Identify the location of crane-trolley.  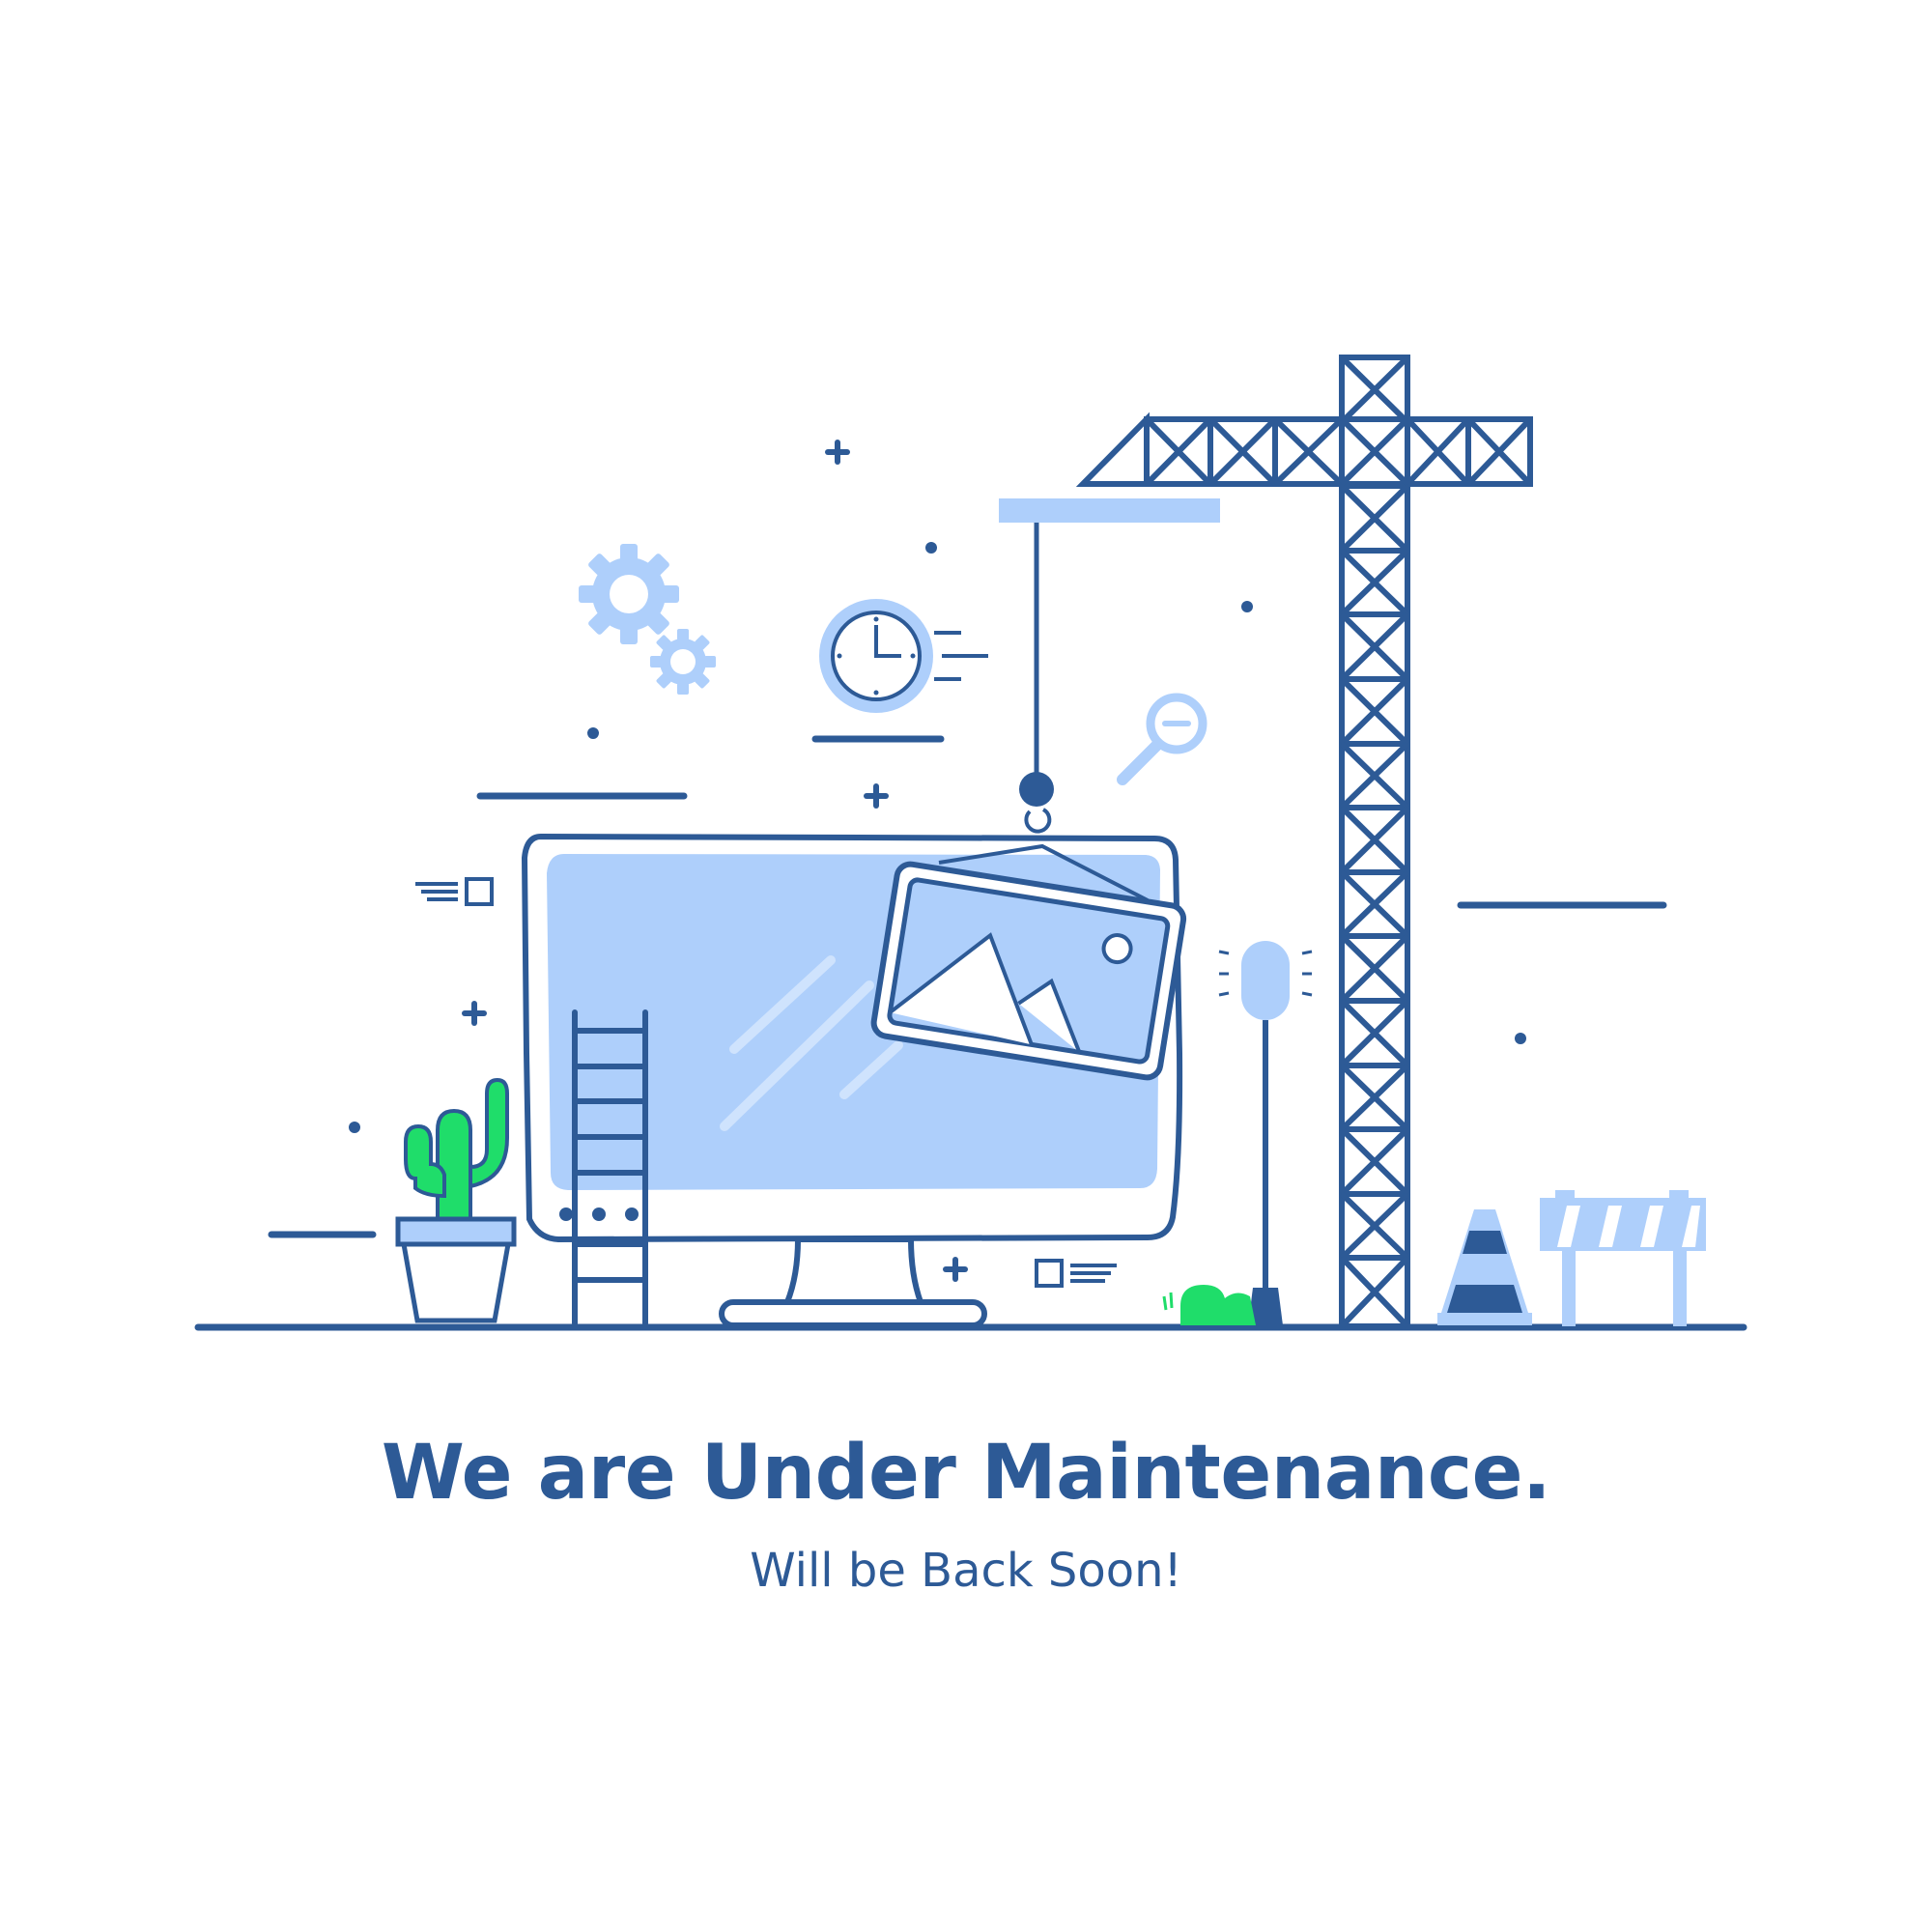
(1109, 666).